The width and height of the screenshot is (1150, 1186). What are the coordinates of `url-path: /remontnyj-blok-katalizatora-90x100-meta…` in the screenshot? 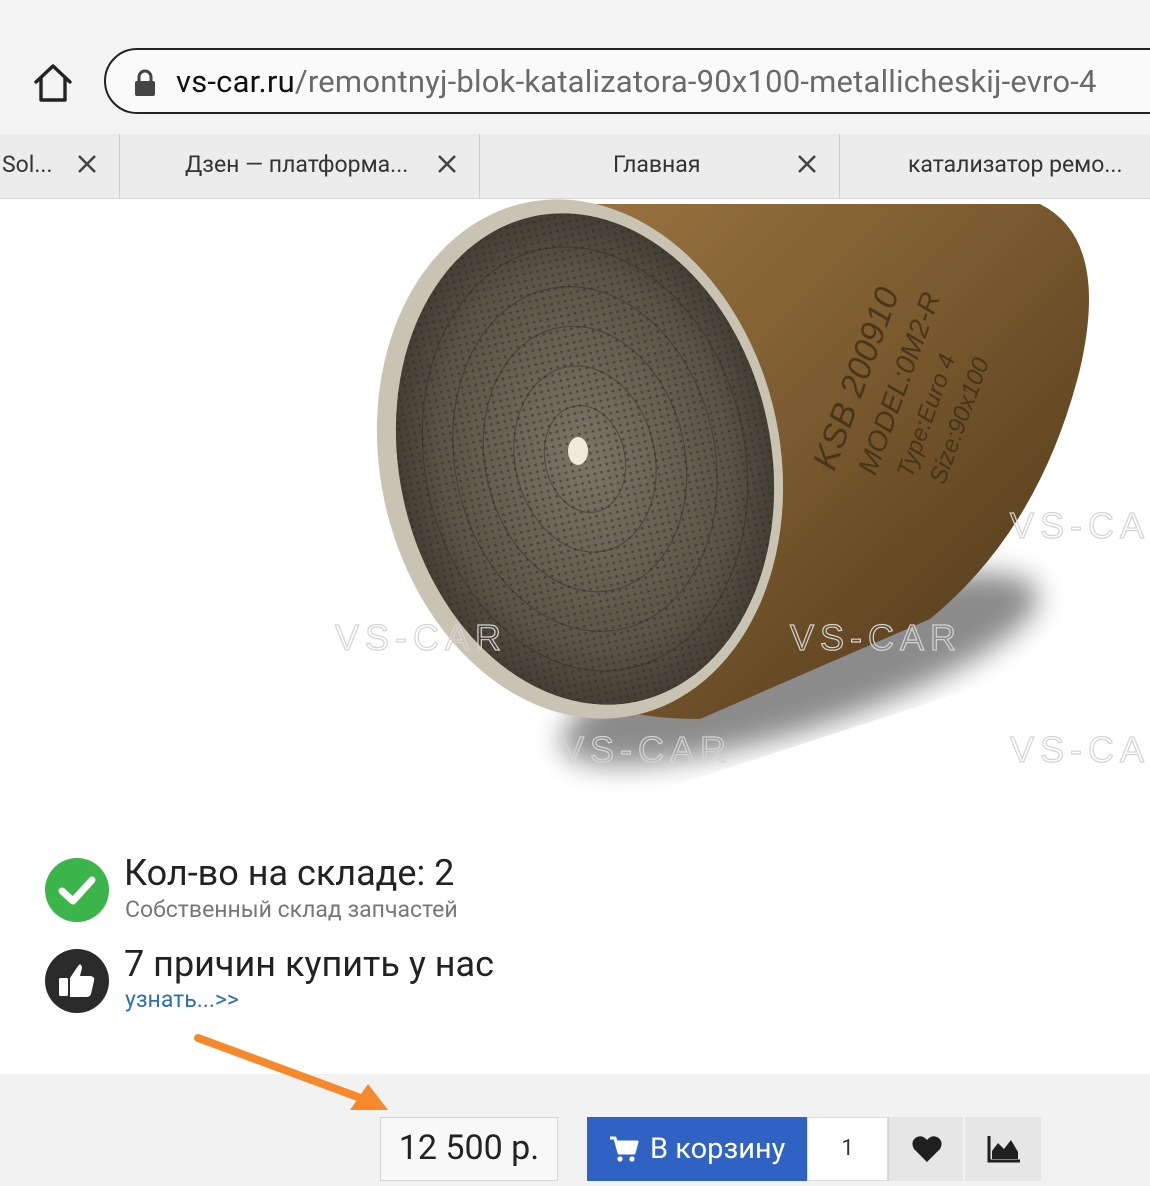 It's located at (695, 81).